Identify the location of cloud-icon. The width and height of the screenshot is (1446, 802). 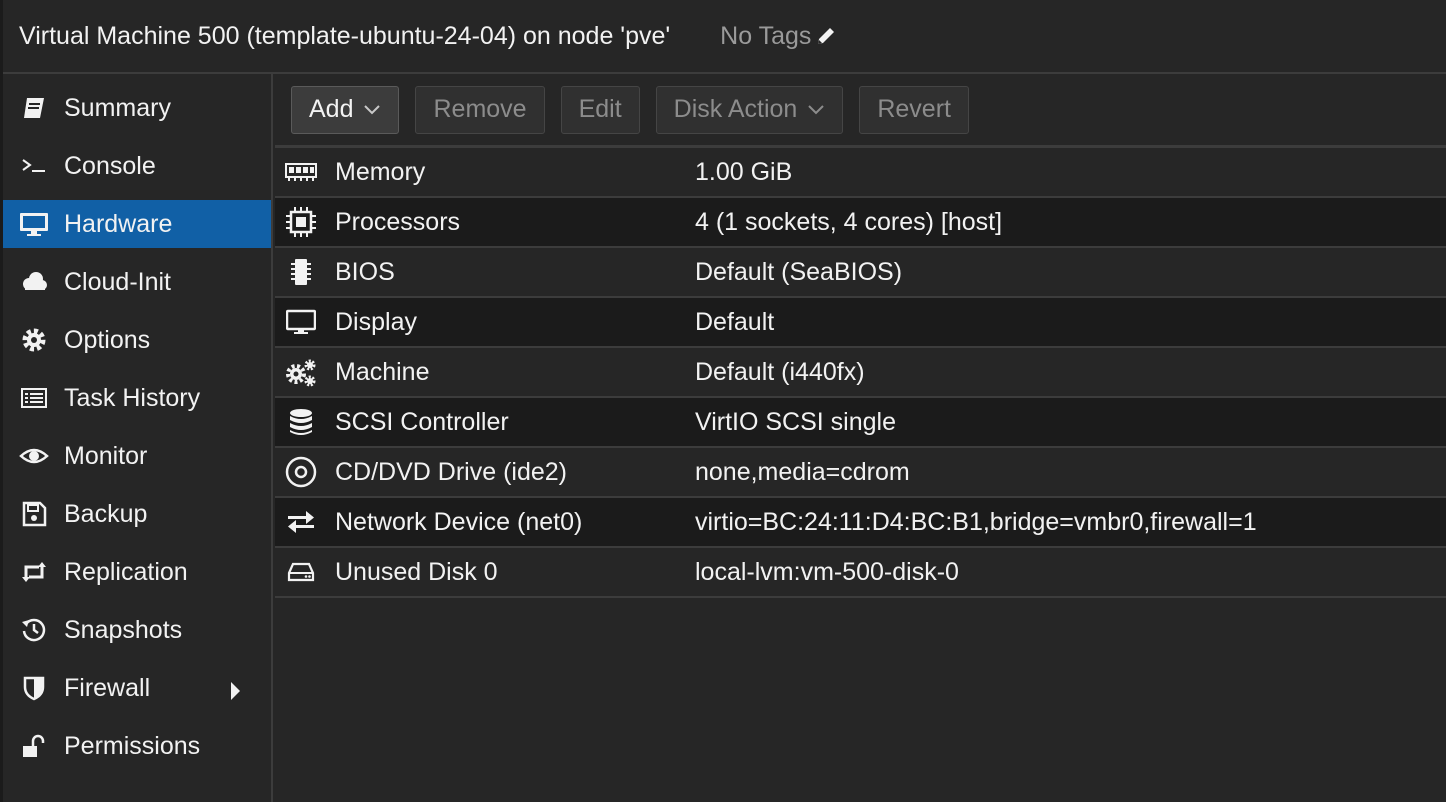
(34, 282).